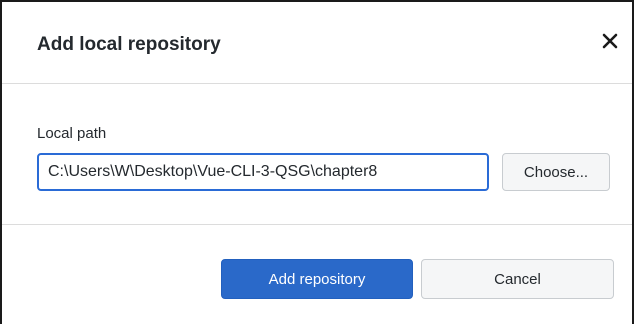  What do you see at coordinates (72, 133) in the screenshot?
I see `local-path-label: Local path` at bounding box center [72, 133].